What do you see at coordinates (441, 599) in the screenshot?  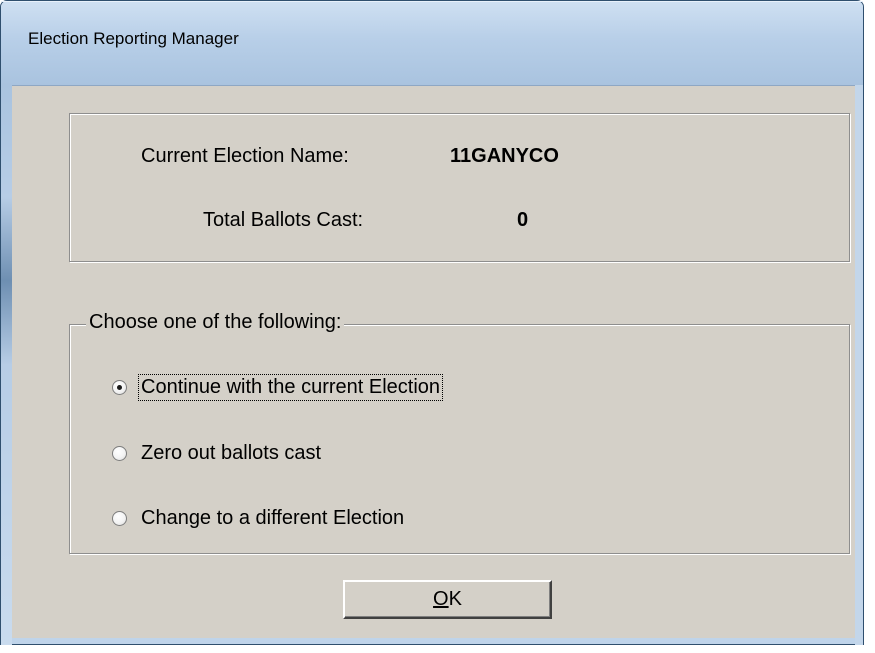 I see `ok-mnemonic: O` at bounding box center [441, 599].